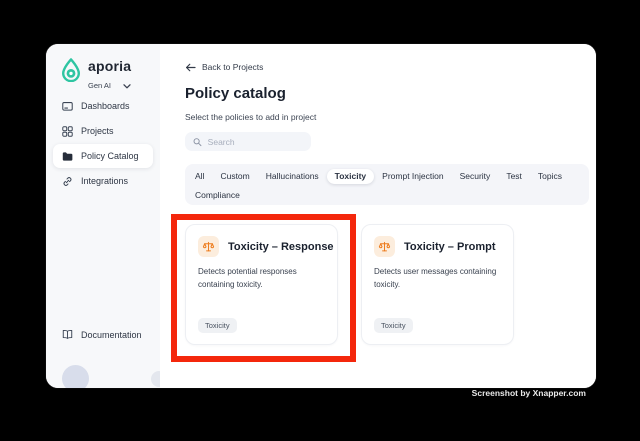  What do you see at coordinates (514, 176) in the screenshot?
I see `tab-test: Test` at bounding box center [514, 176].